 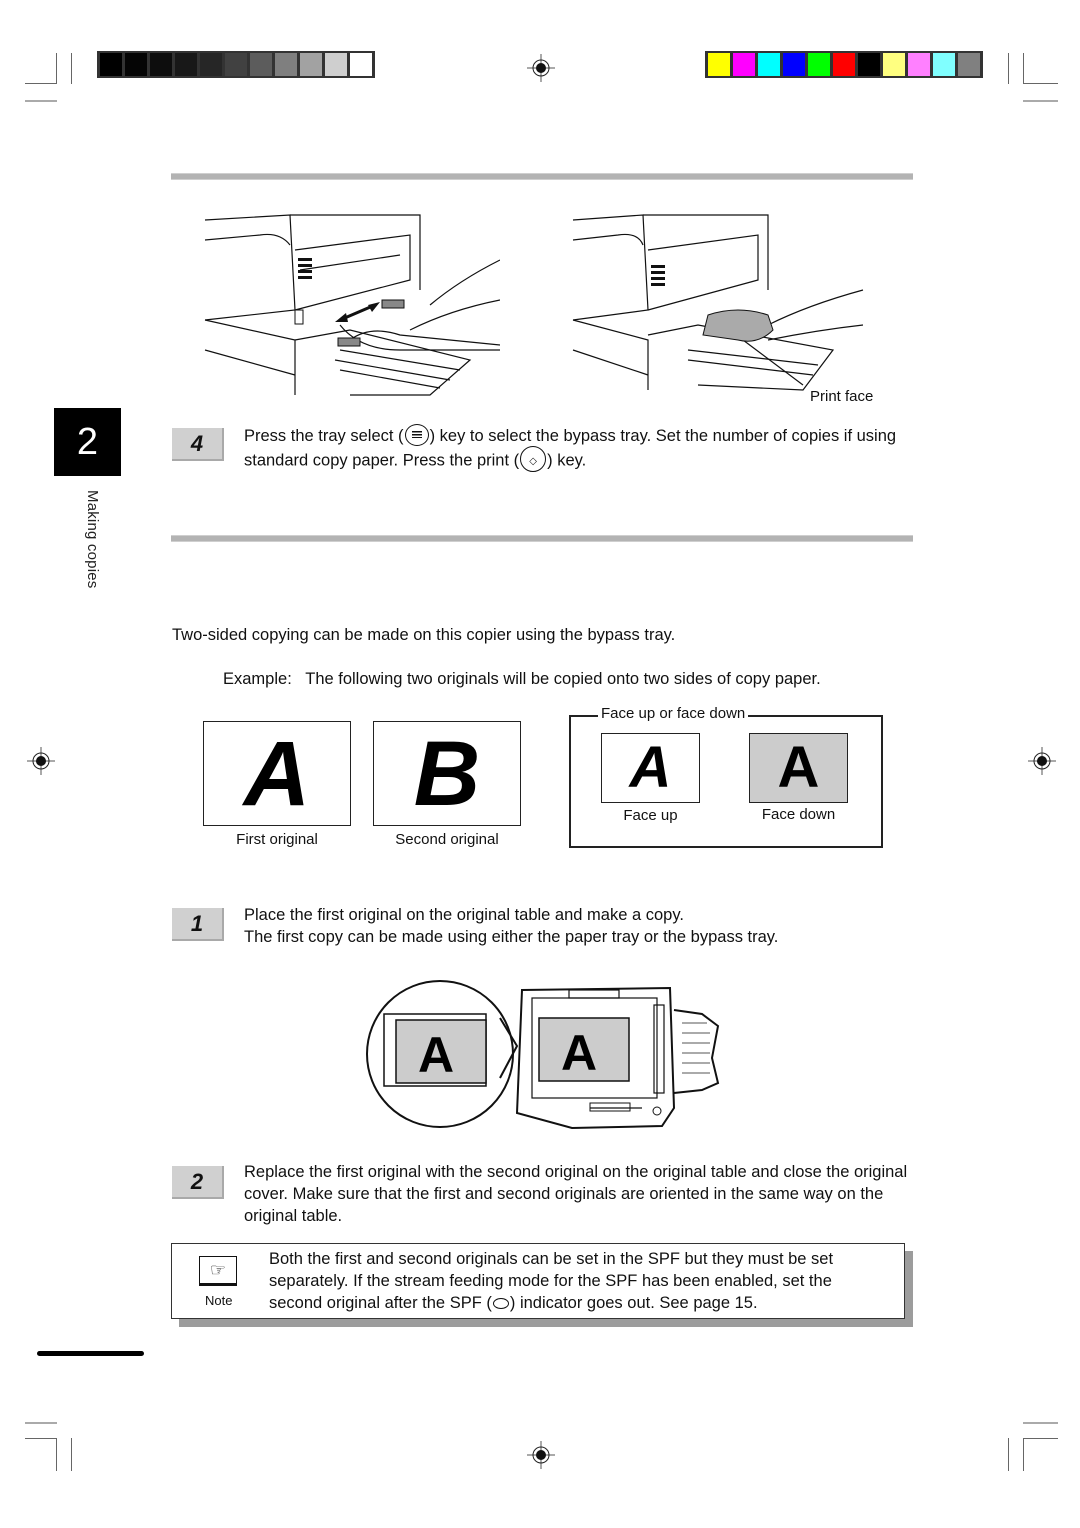 I want to click on first-original-box: A, so click(x=277, y=773).